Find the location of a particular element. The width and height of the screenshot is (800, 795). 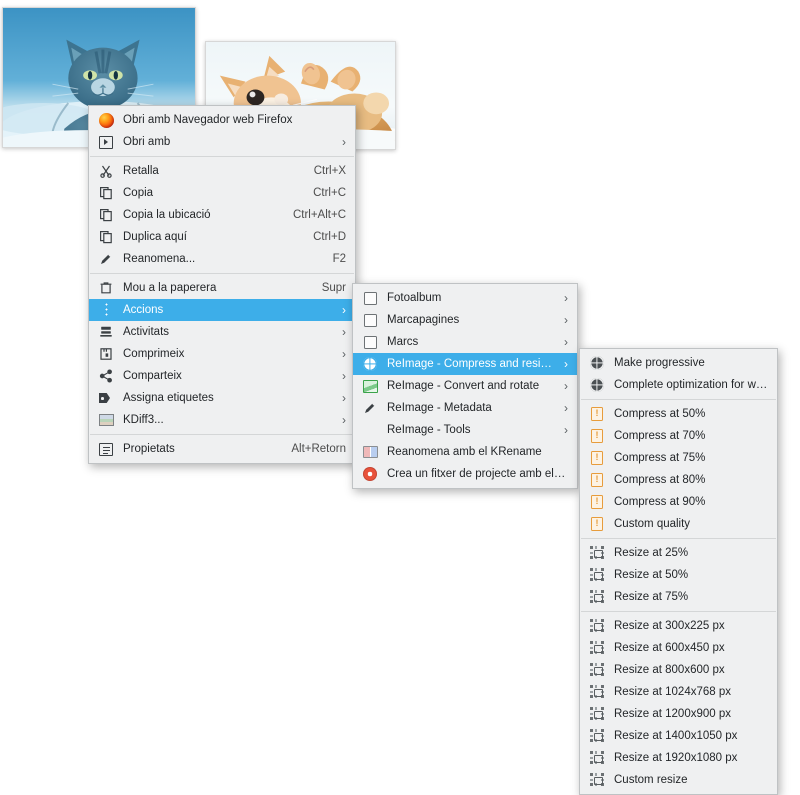

menu-item-accions: Accions › is located at coordinates (222, 310).